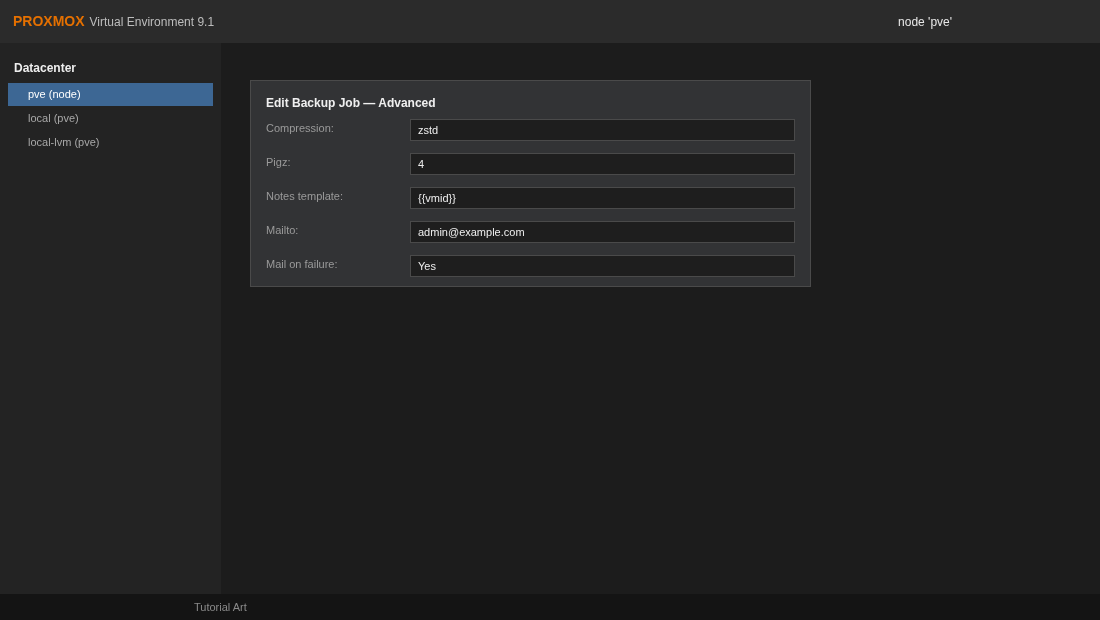  What do you see at coordinates (49, 21) in the screenshot?
I see `logo-text: PROXMOX` at bounding box center [49, 21].